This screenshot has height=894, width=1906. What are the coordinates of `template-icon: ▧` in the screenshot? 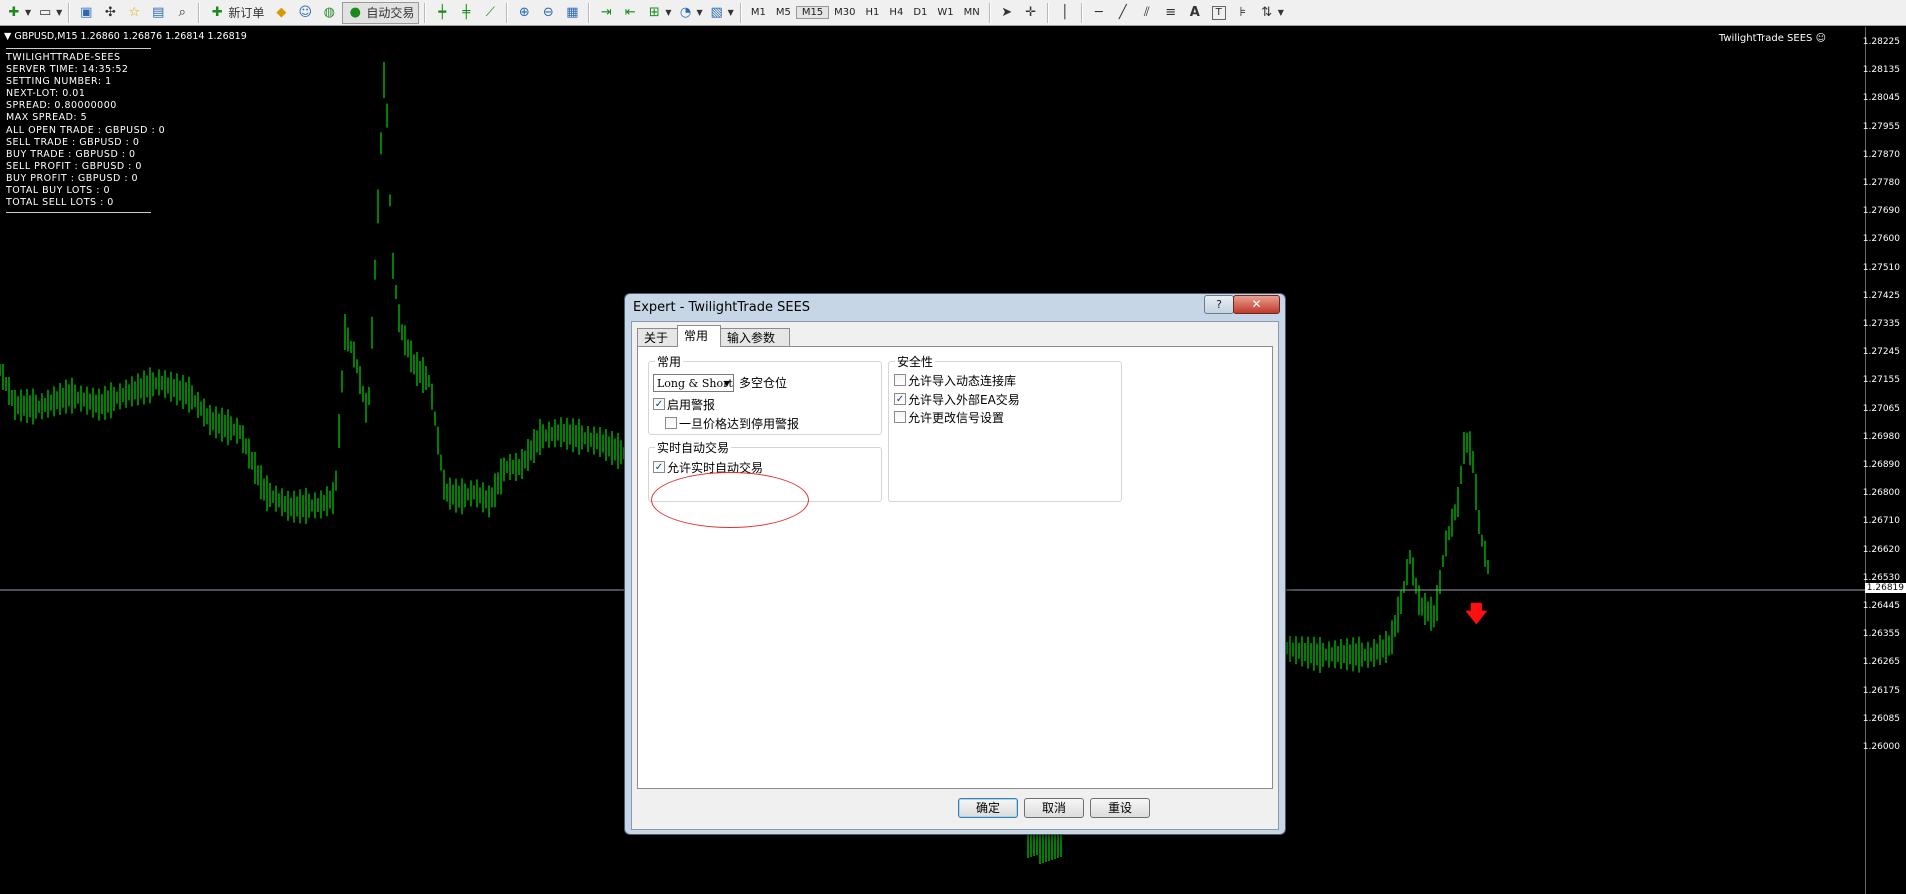 It's located at (716, 12).